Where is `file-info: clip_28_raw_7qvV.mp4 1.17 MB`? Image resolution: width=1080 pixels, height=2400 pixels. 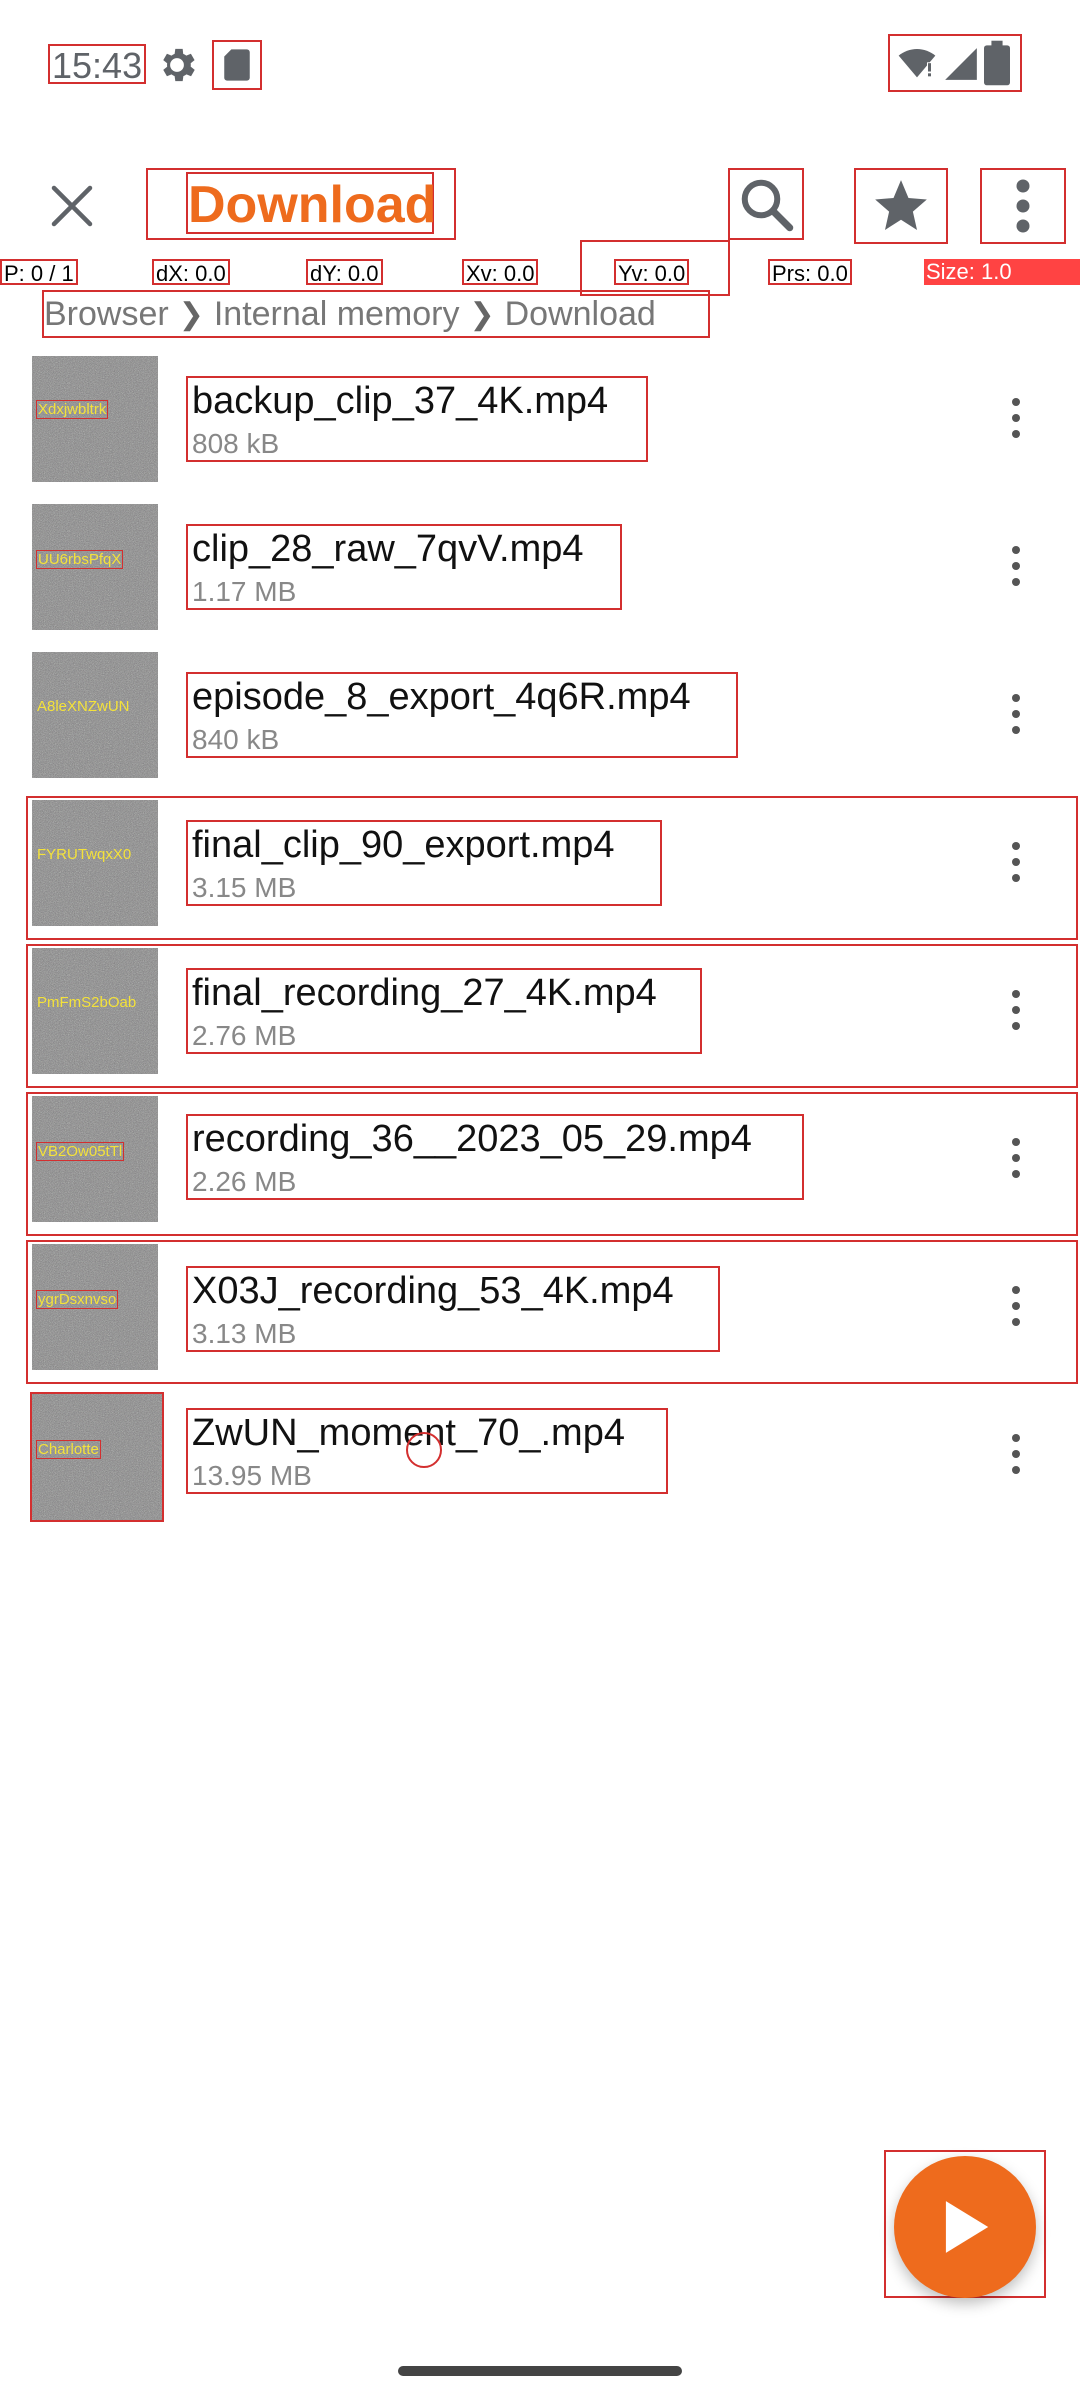
file-info: clip_28_raw_7qvV.mp4 1.17 MB is located at coordinates (404, 567).